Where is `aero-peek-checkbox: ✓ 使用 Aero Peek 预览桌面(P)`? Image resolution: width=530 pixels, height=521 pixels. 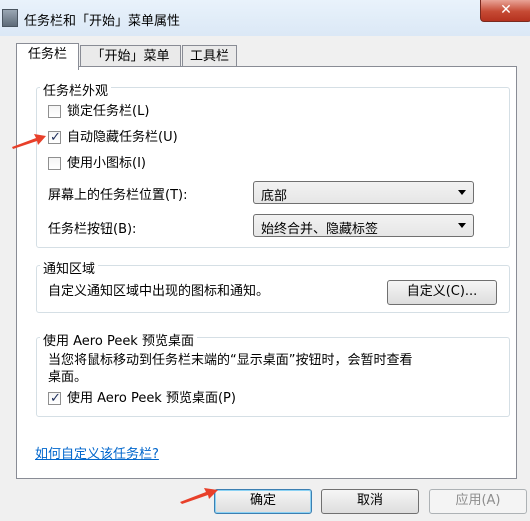 aero-peek-checkbox: ✓ 使用 Aero Peek 预览桌面(P) is located at coordinates (178, 399).